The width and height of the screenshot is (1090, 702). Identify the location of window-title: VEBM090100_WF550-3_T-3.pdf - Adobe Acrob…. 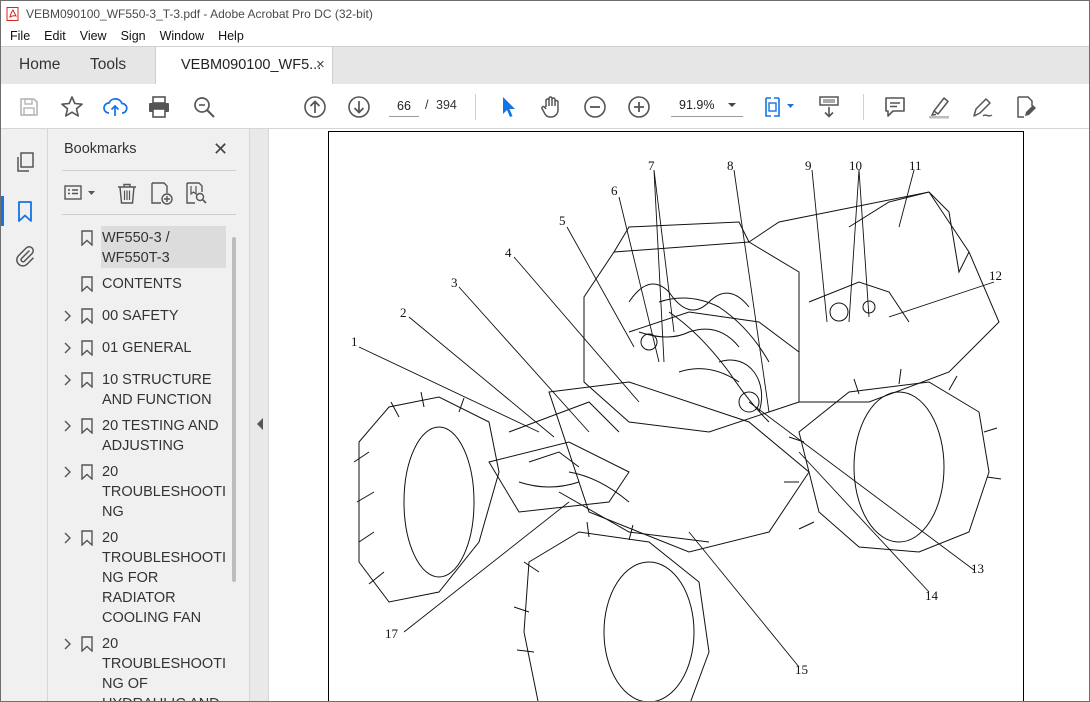
(199, 14).